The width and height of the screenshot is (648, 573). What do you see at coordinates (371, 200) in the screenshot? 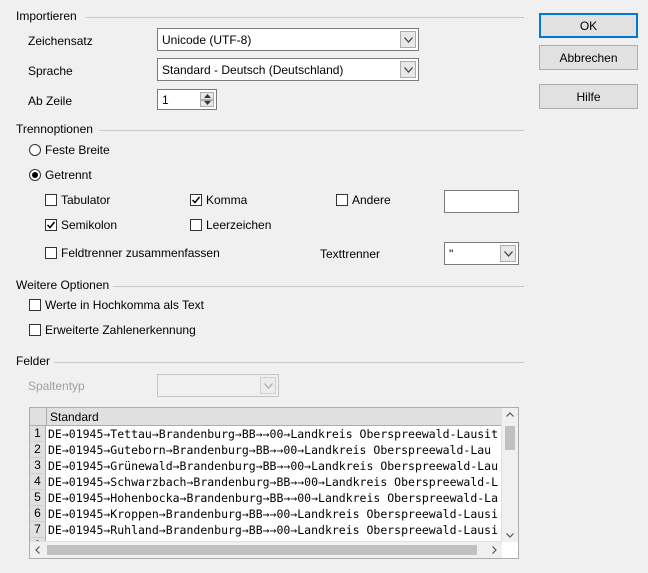
I see `other-label: Andere` at bounding box center [371, 200].